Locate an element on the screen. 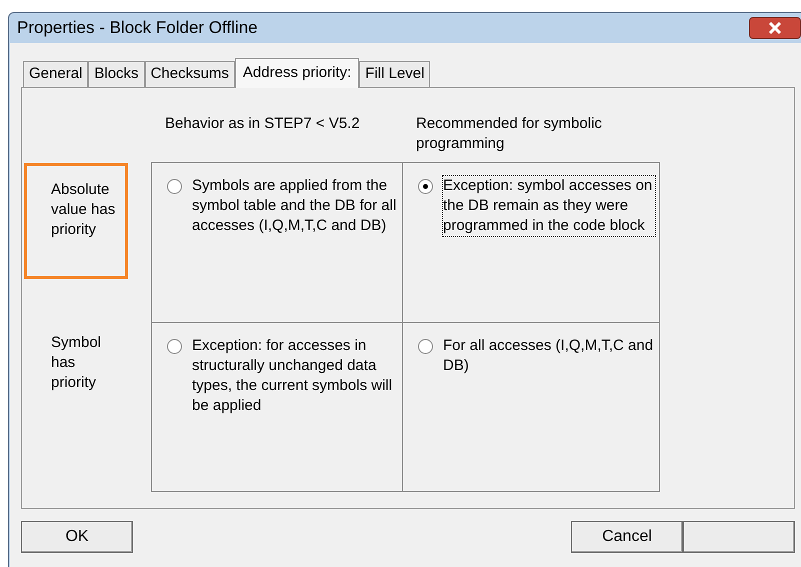  window-title: Properties - Block Folder Offline is located at coordinates (137, 28).